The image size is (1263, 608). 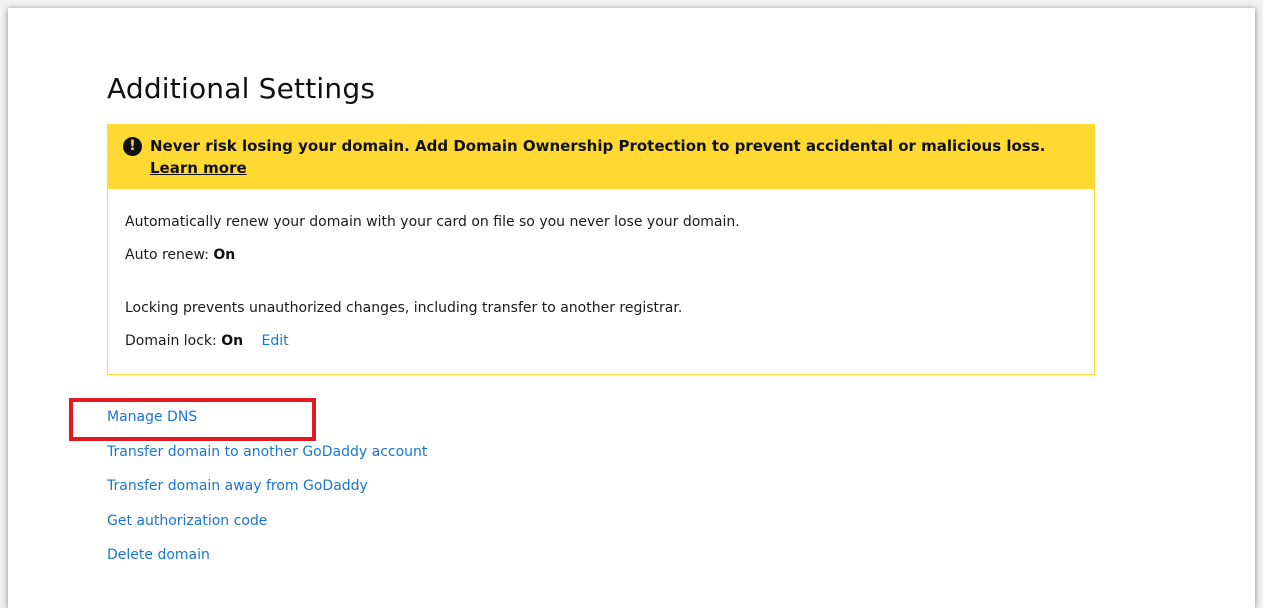 I want to click on auto-renew-label: Auto renew:, so click(x=167, y=255).